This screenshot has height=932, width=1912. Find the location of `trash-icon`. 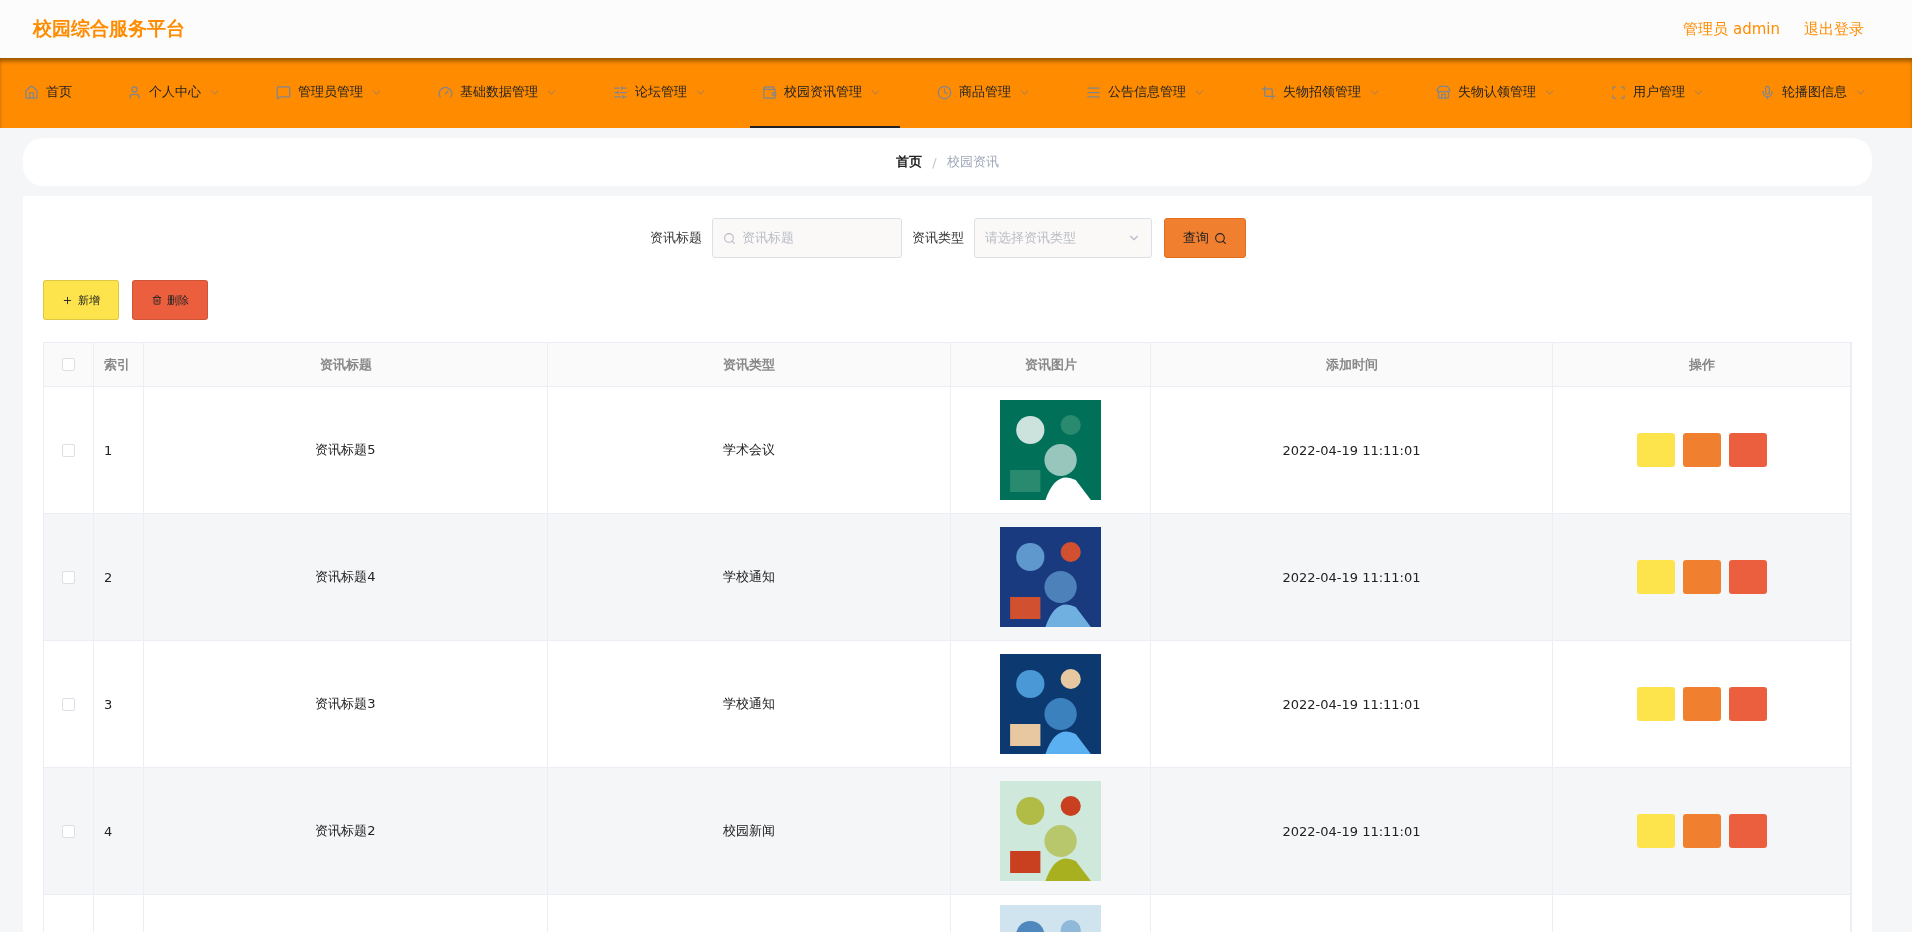

trash-icon is located at coordinates (156, 300).